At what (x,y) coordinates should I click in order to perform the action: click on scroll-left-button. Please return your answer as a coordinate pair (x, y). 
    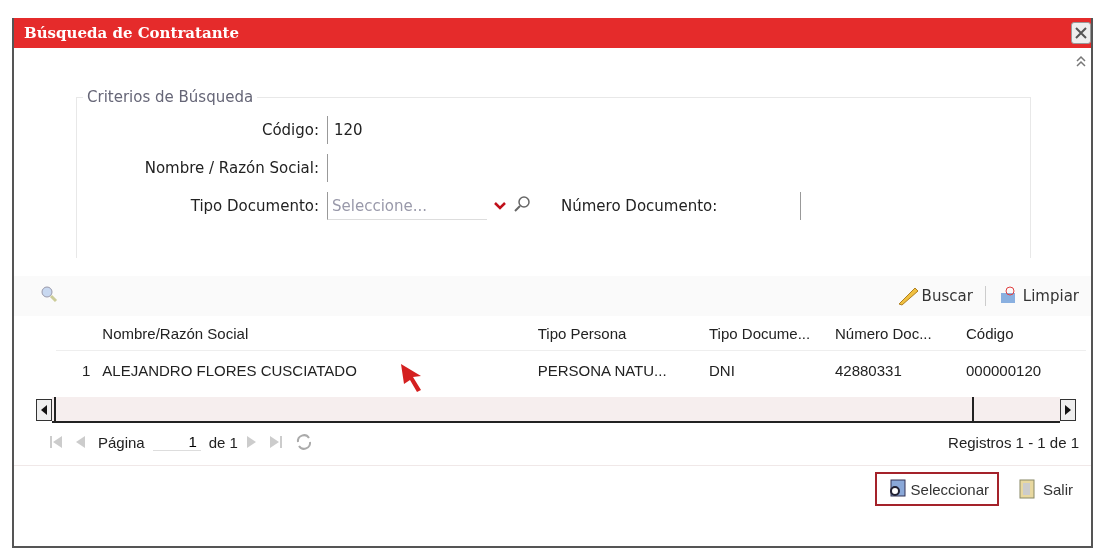
    Looking at the image, I should click on (44, 410).